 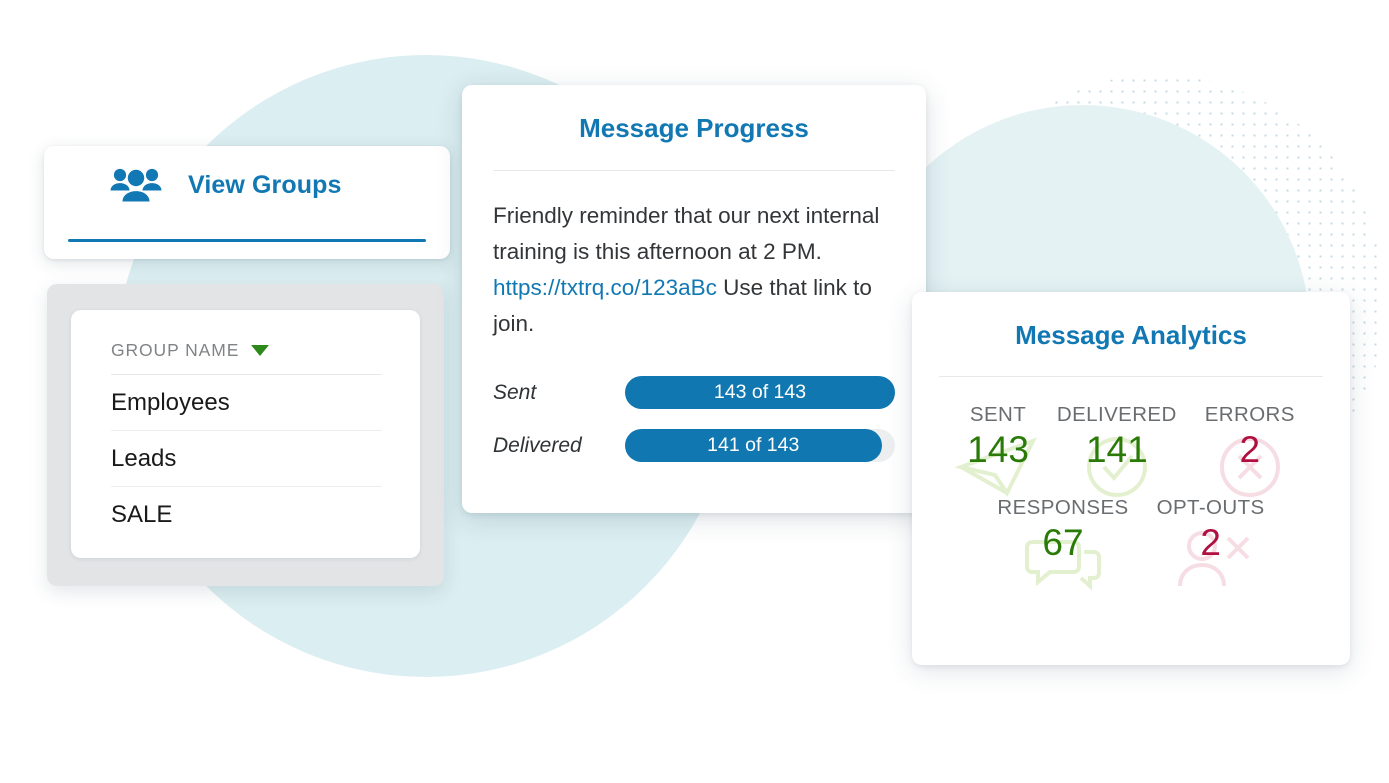 What do you see at coordinates (1131, 335) in the screenshot?
I see `message-analytics-title: Message Analytics` at bounding box center [1131, 335].